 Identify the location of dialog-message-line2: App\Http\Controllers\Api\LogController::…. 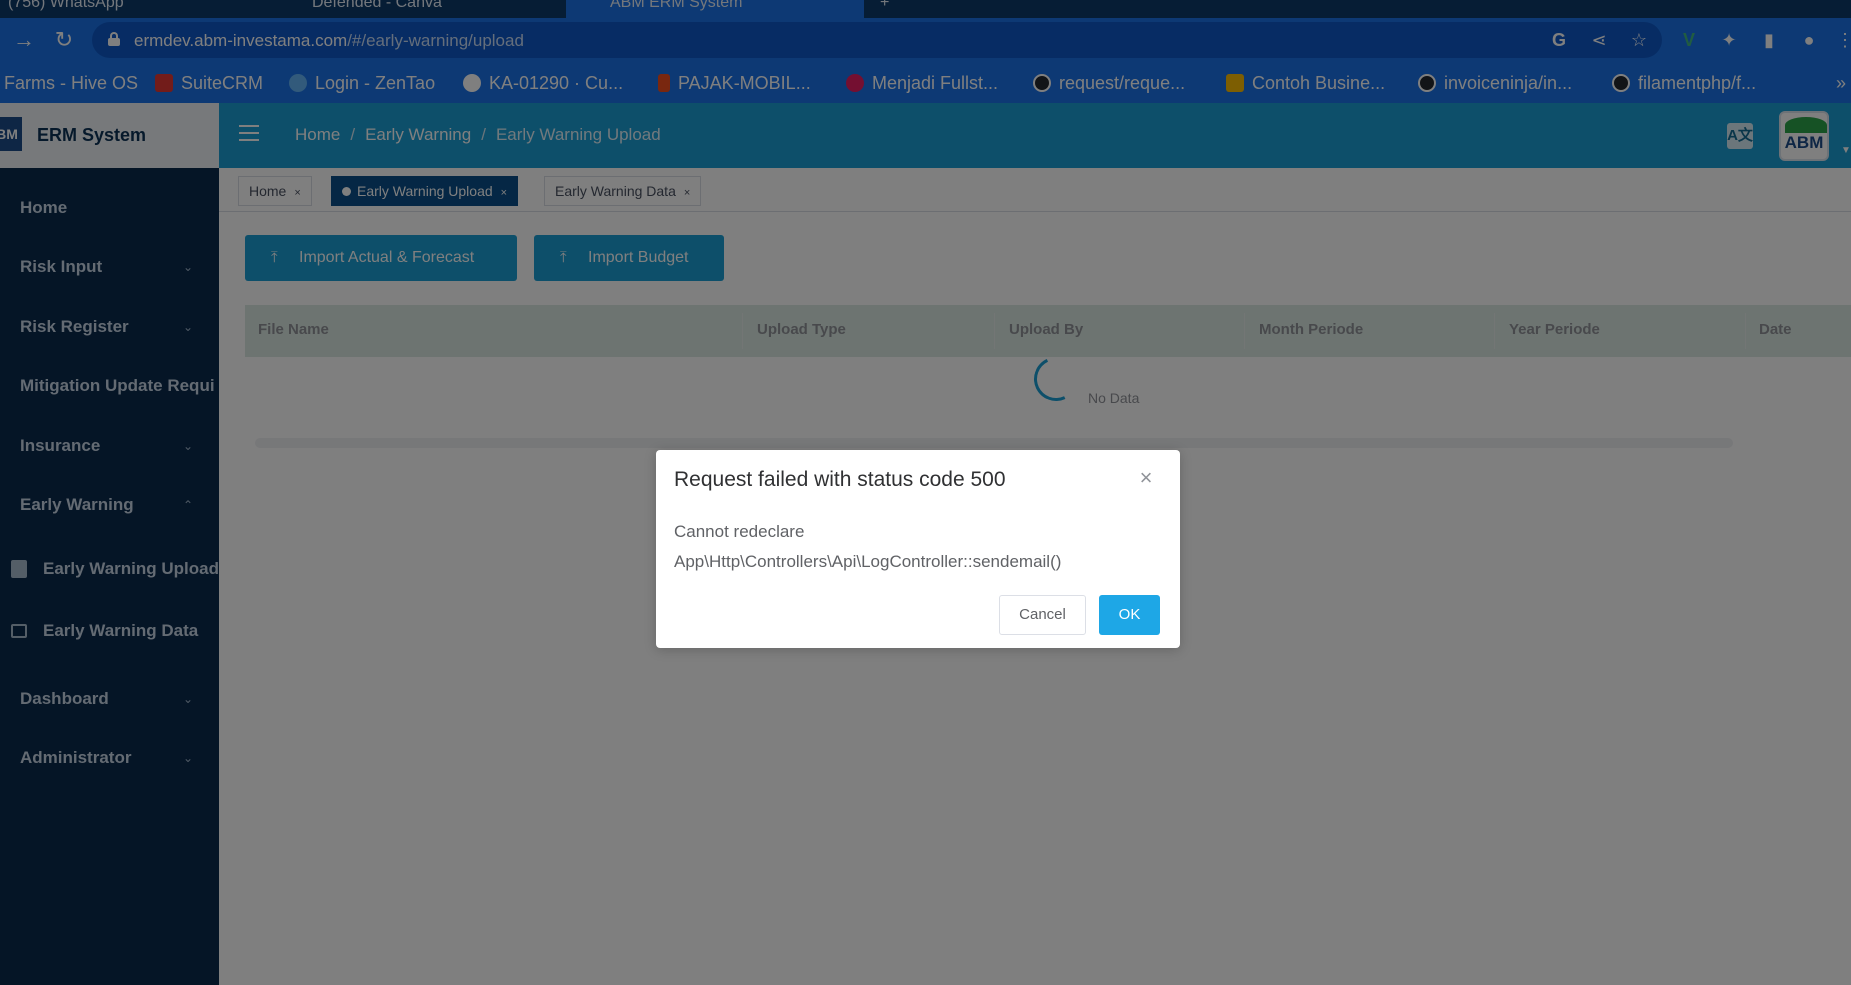
(868, 561).